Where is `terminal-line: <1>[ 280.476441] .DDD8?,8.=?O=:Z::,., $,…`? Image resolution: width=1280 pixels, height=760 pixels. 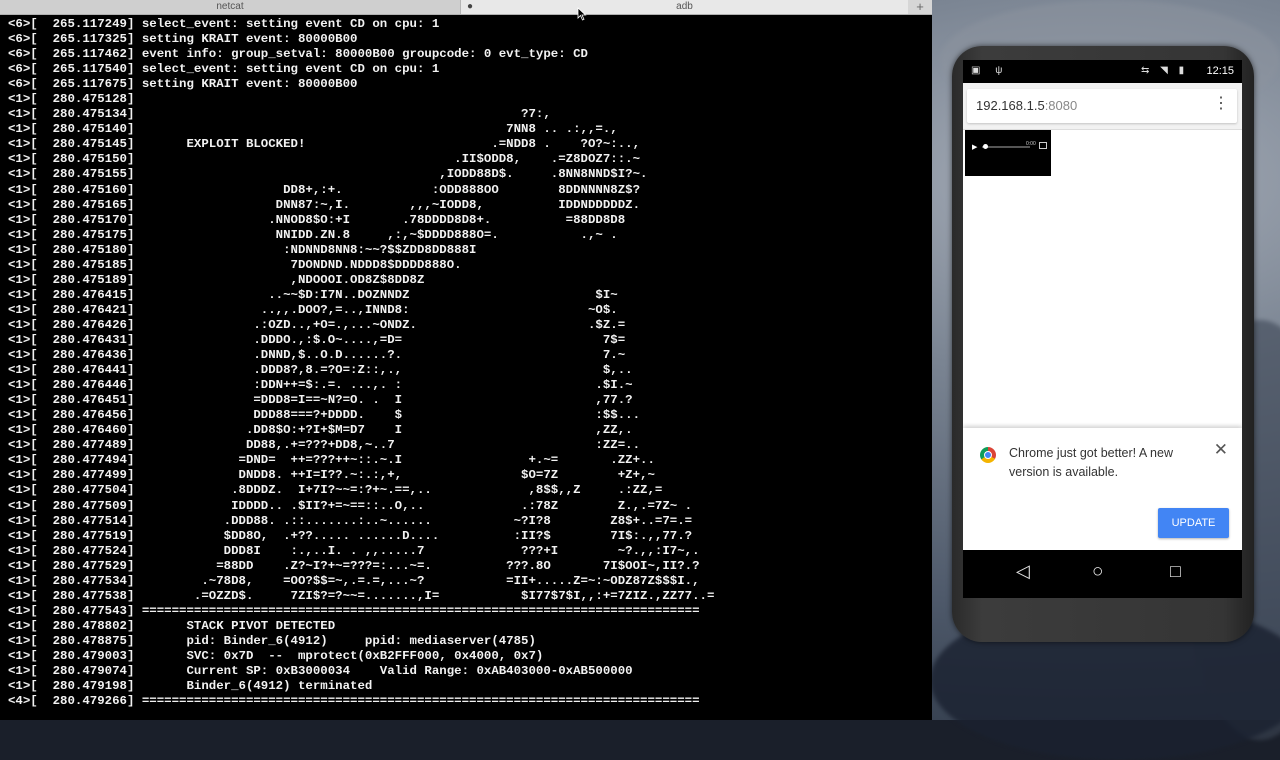 terminal-line: <1>[ 280.476441] .DDD8?,8.=?O=:Z::,., $,… is located at coordinates (320, 370).